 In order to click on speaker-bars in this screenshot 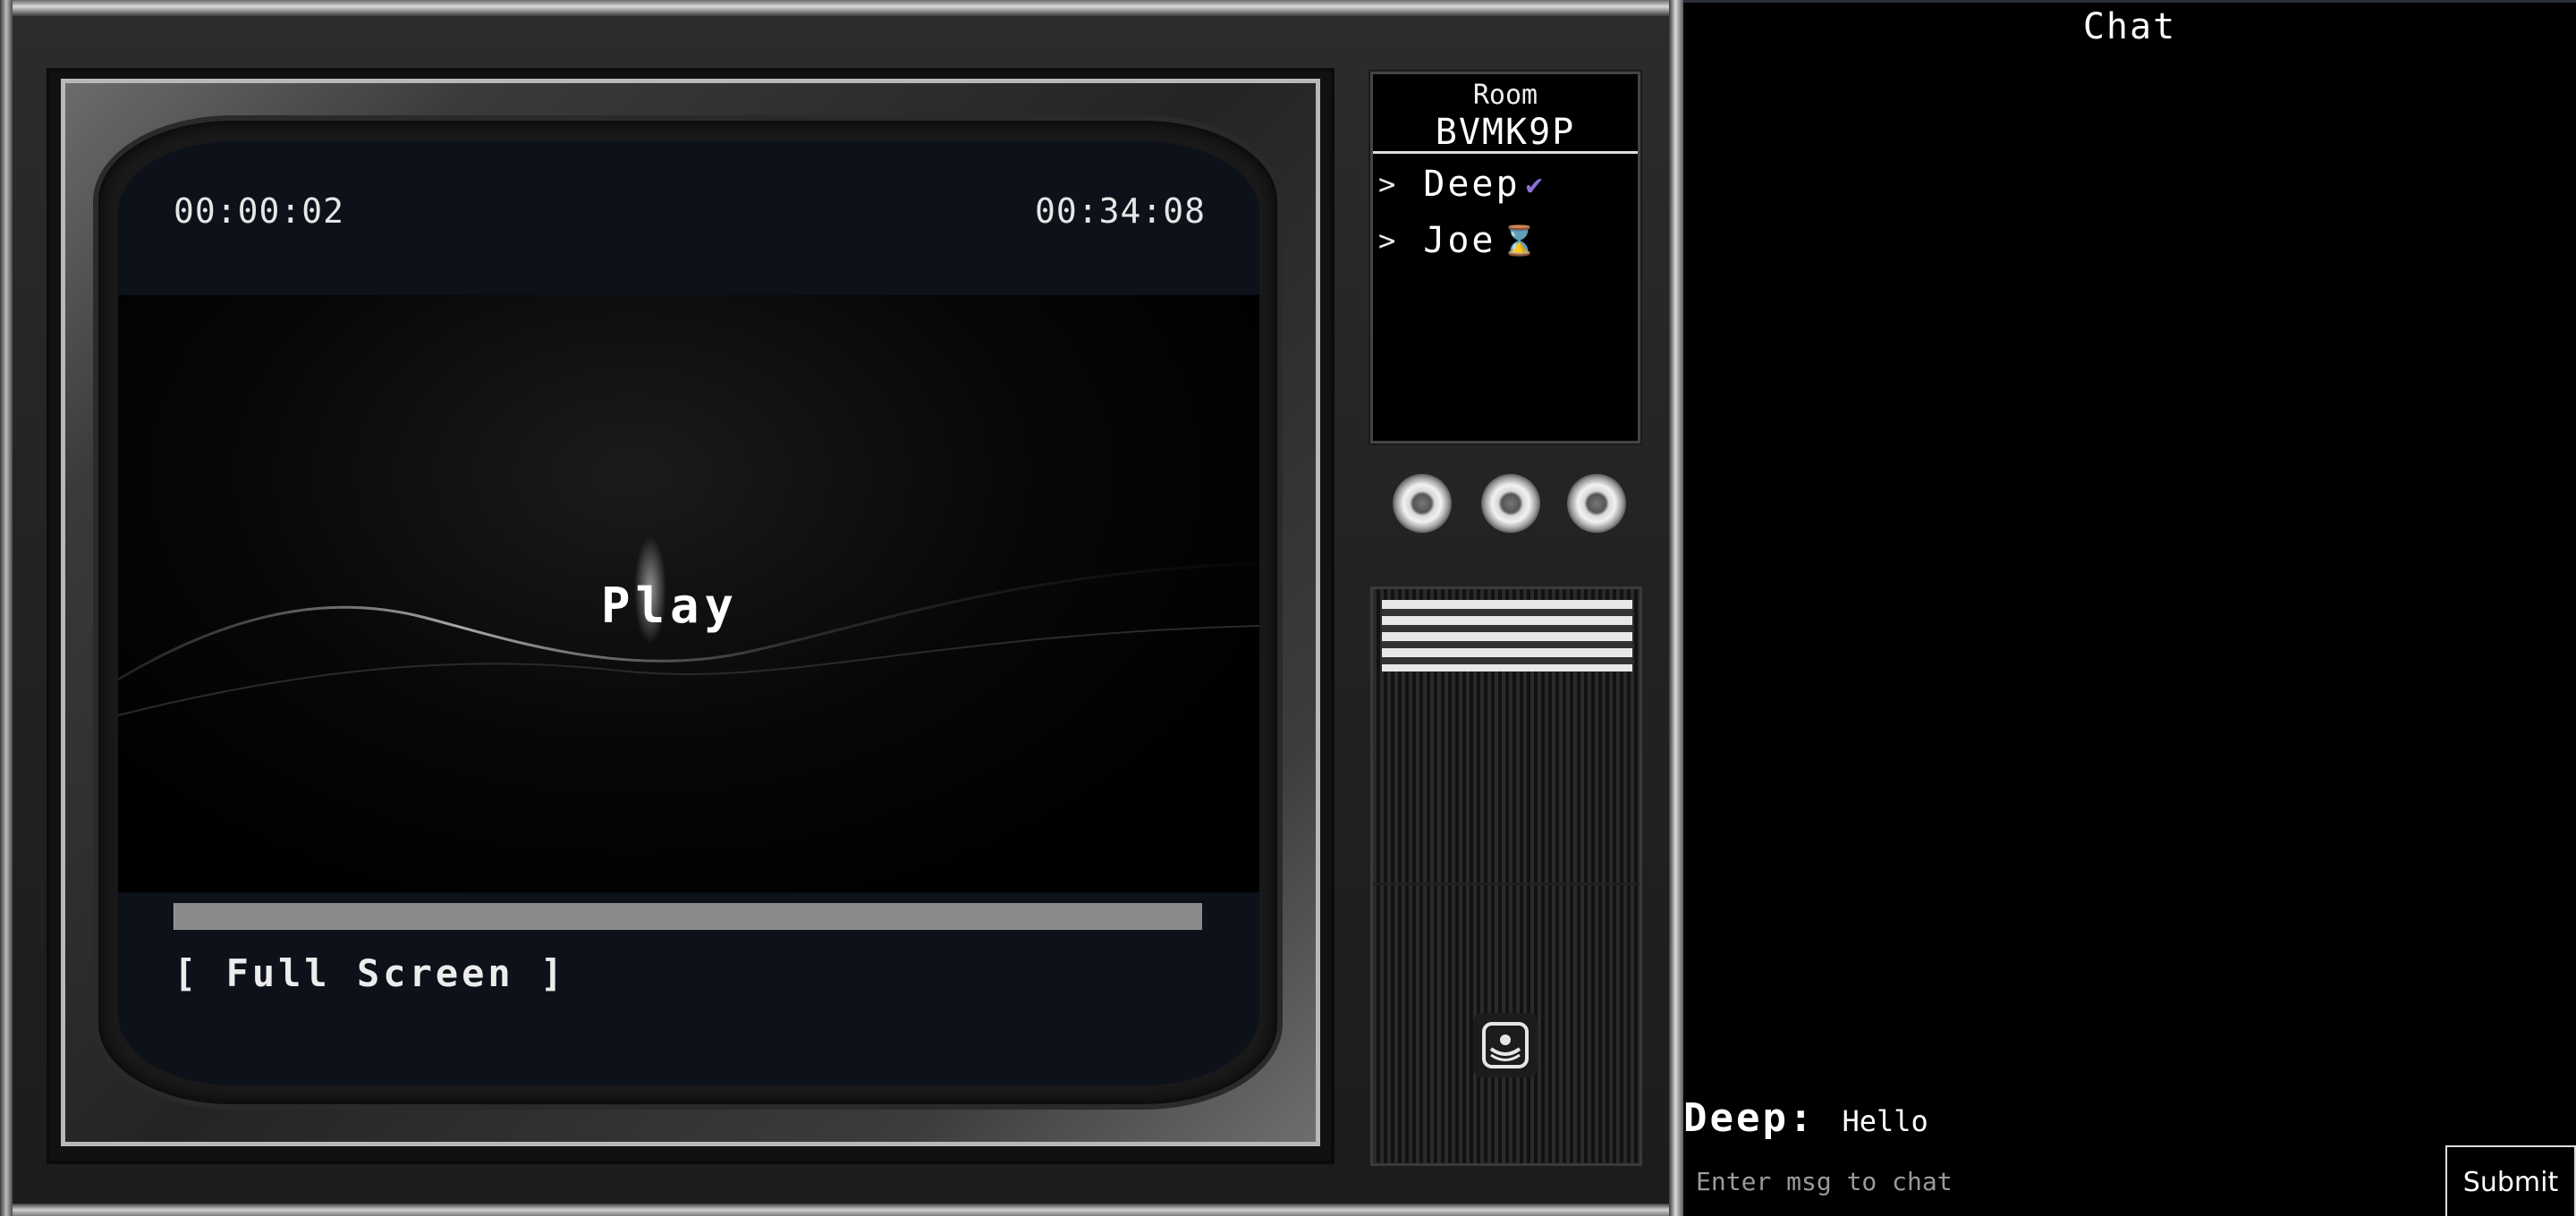, I will do `click(1507, 635)`.